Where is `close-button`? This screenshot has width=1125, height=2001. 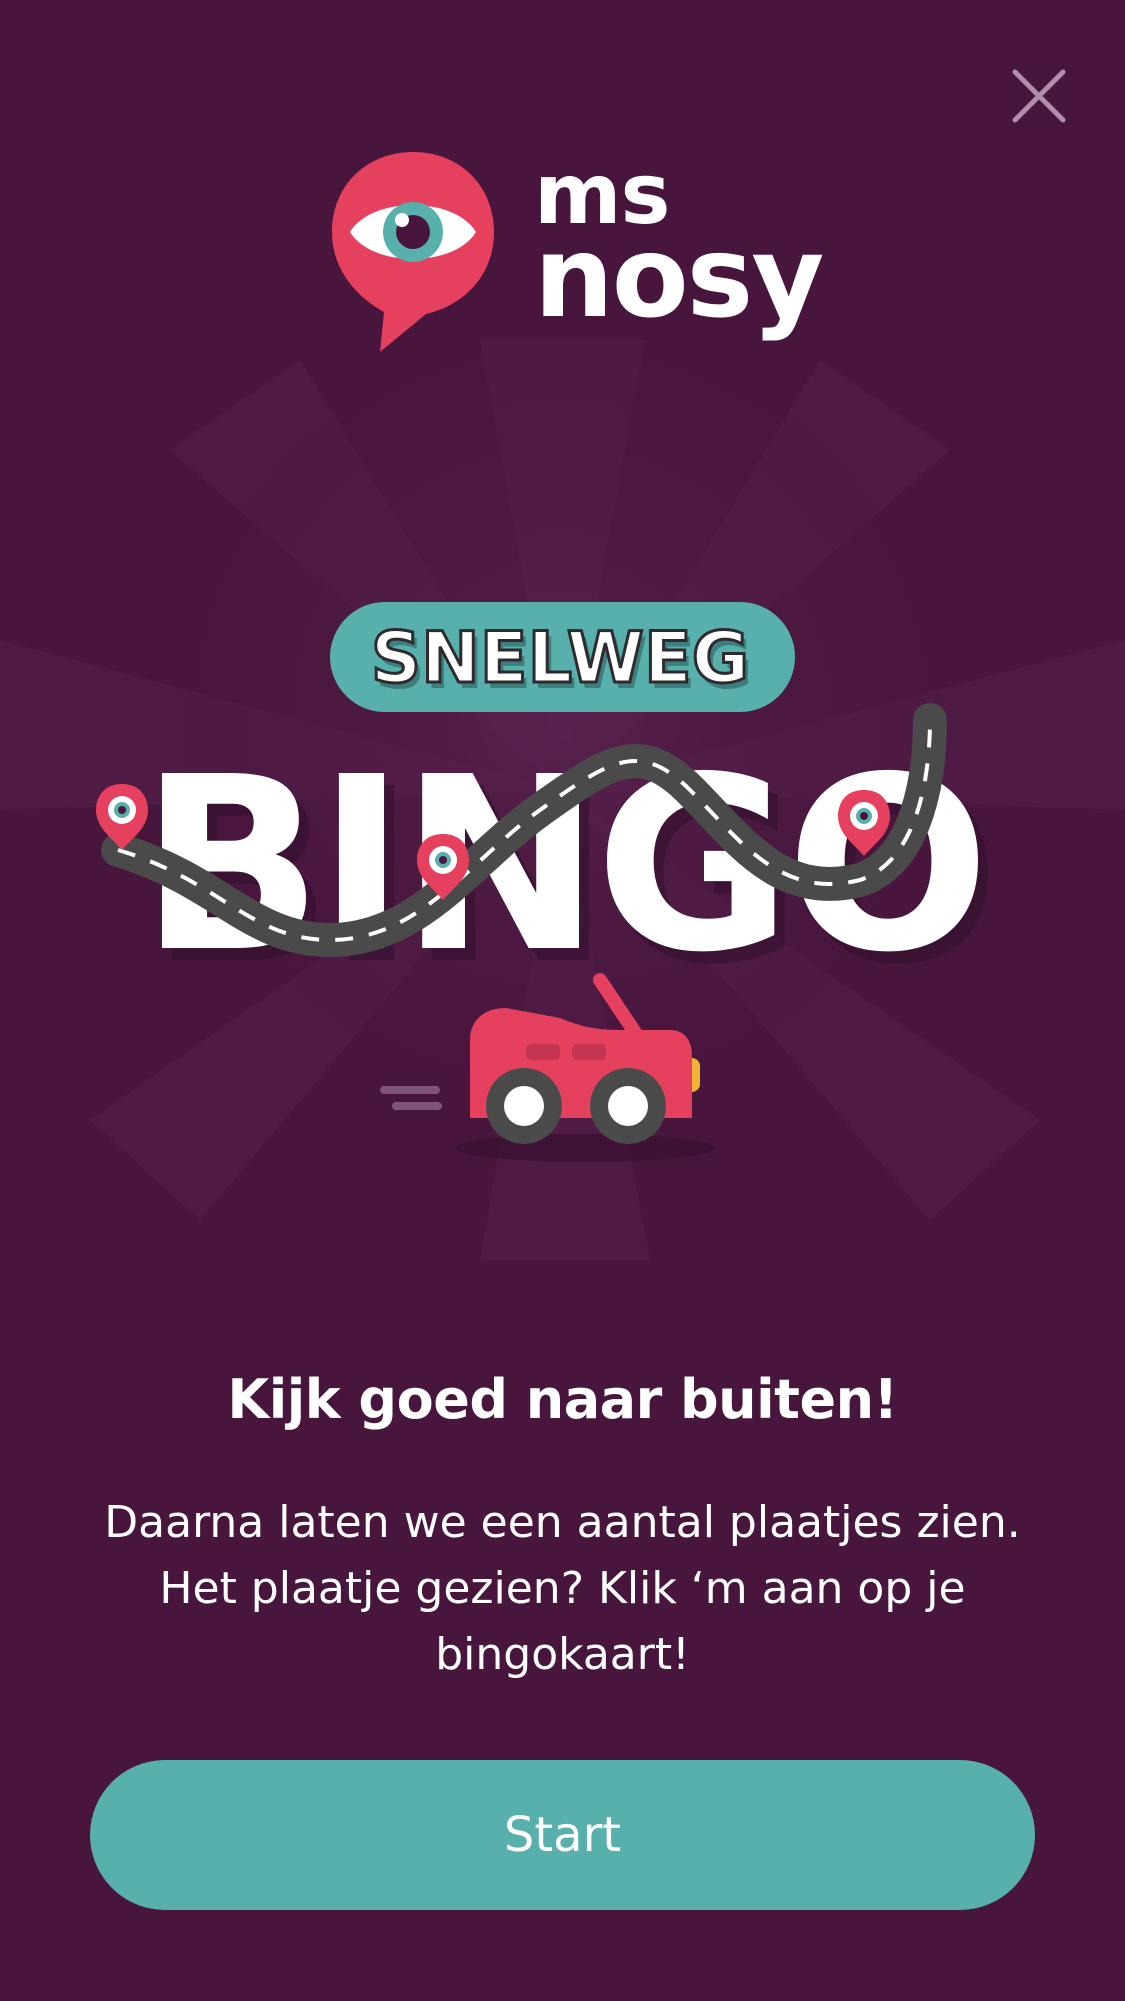 close-button is located at coordinates (1039, 96).